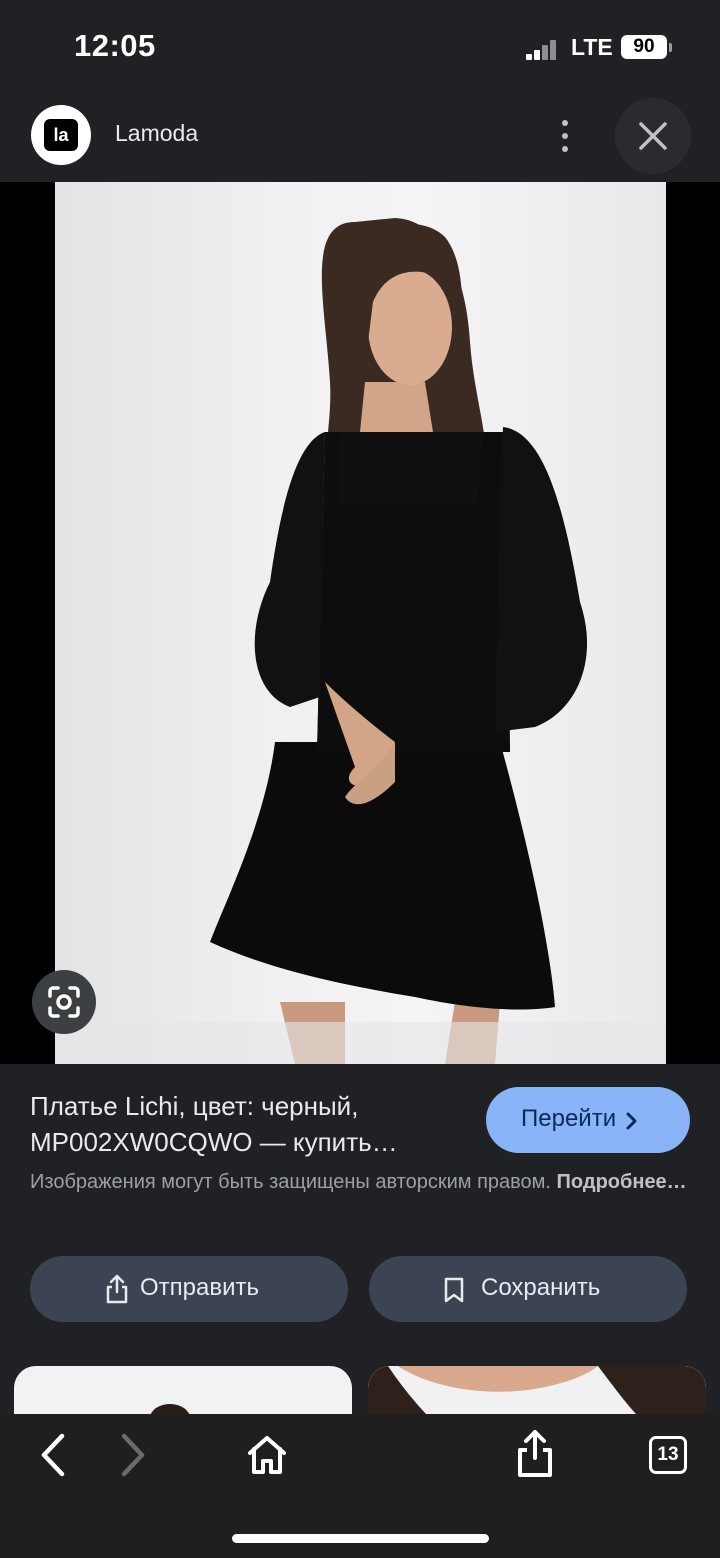  What do you see at coordinates (360, 46) in the screenshot?
I see `status-bar: 12:05 LTE 90` at bounding box center [360, 46].